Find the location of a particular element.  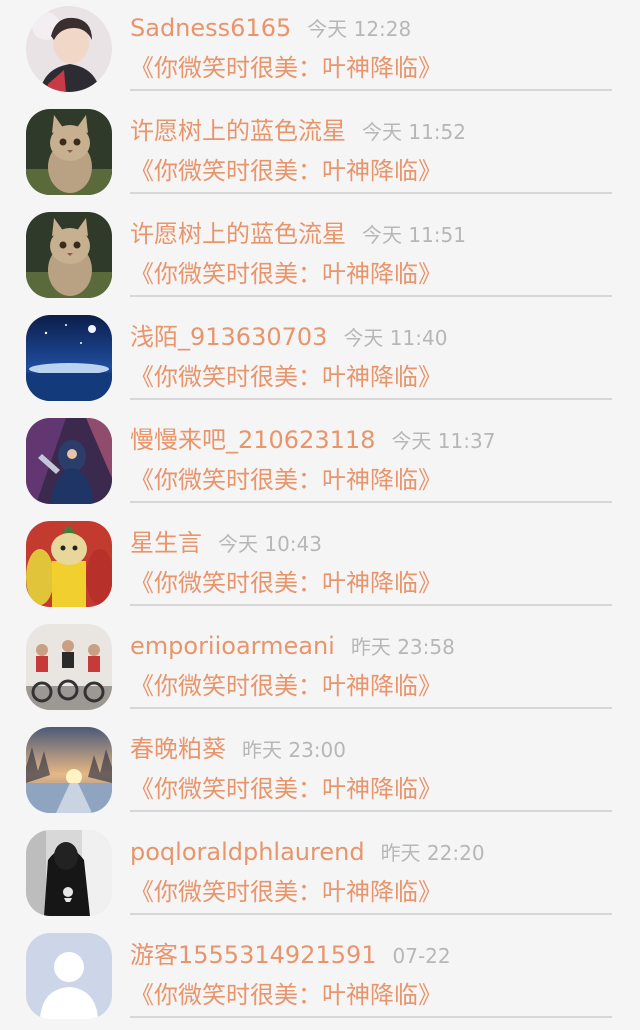

username: 浅陌_913630703 is located at coordinates (228, 337).